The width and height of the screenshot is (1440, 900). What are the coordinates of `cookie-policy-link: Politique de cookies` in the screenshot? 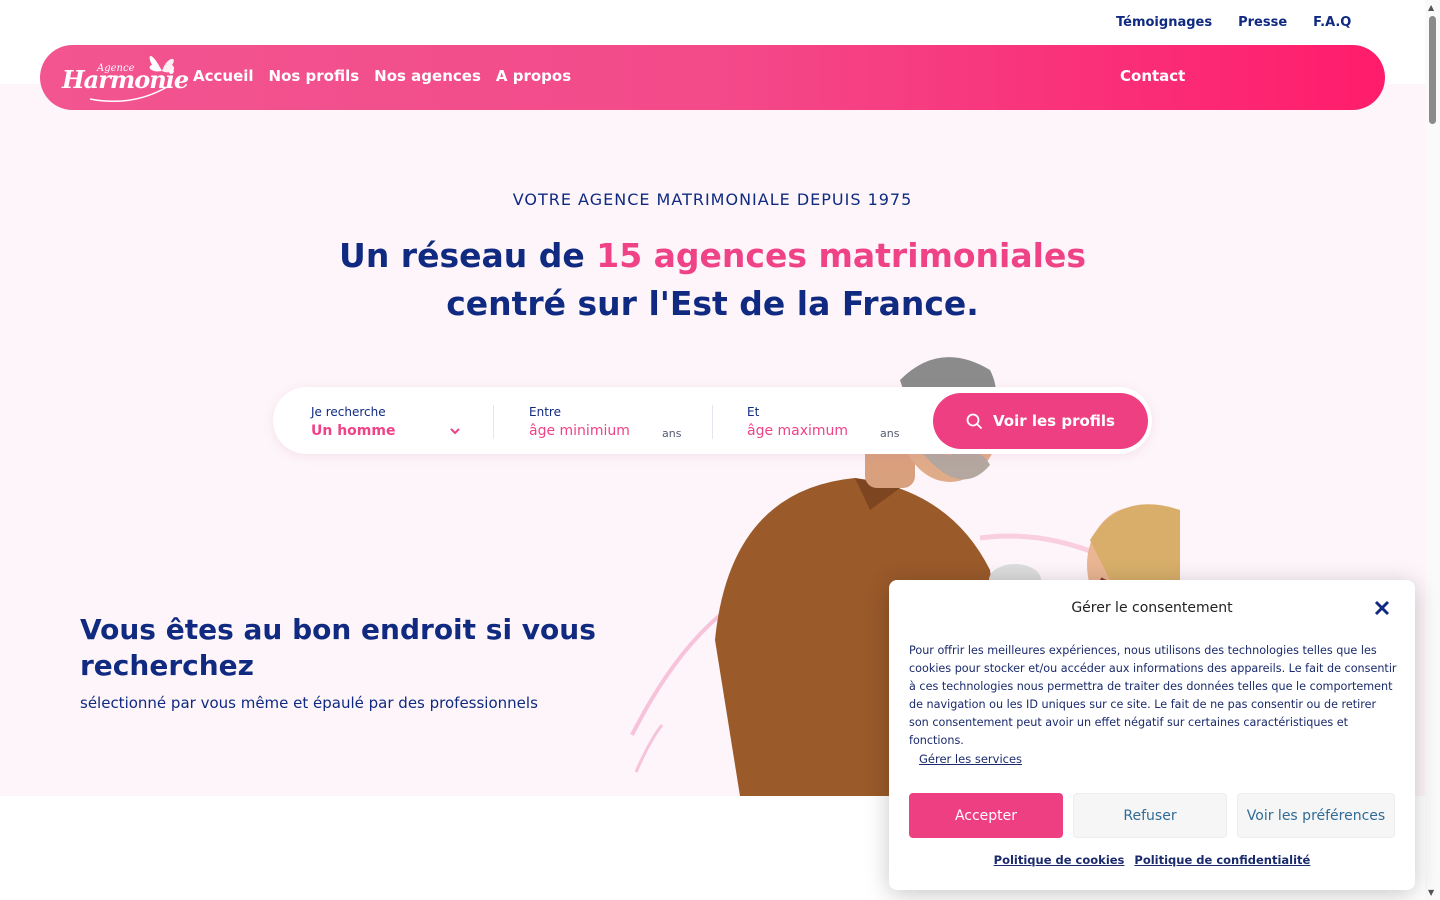 It's located at (1059, 860).